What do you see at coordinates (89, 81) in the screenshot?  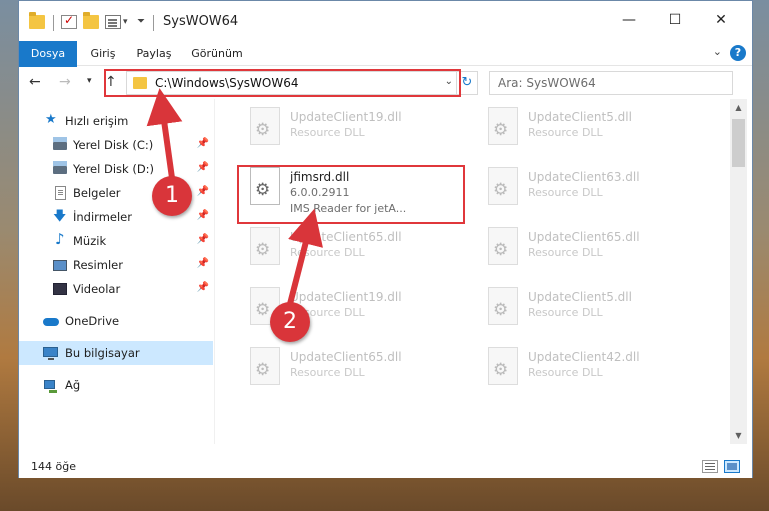 I see `recent-locations-icon: ▾` at bounding box center [89, 81].